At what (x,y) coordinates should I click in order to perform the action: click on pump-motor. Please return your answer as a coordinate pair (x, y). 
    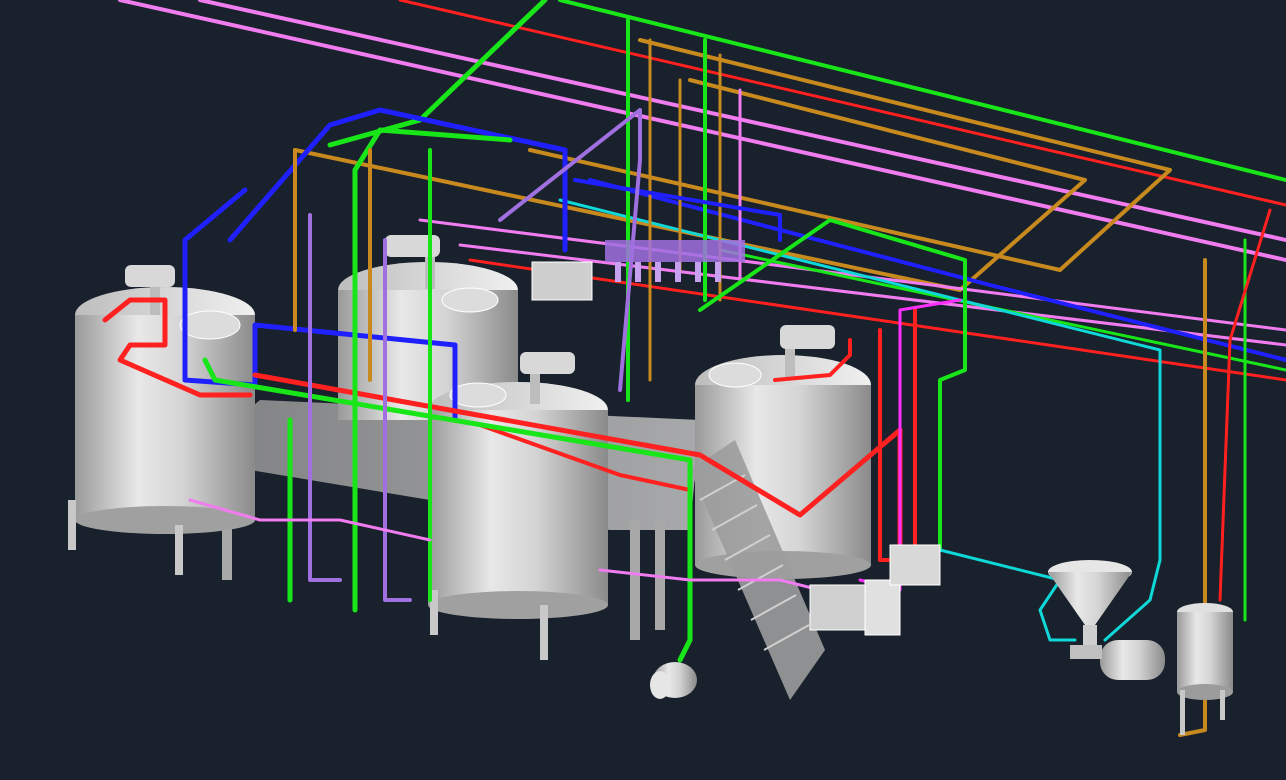
    Looking at the image, I should click on (673, 680).